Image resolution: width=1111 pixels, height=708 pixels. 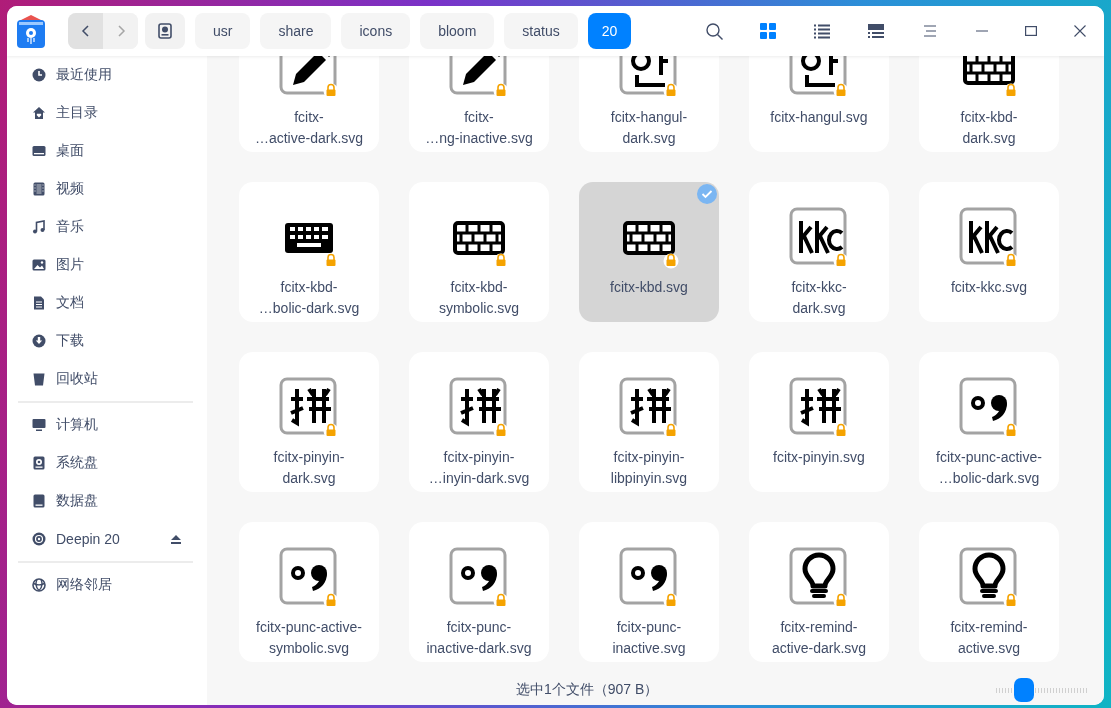 I want to click on file-name: fcitx-kbd- …bolic-dark.svg, so click(x=309, y=298).